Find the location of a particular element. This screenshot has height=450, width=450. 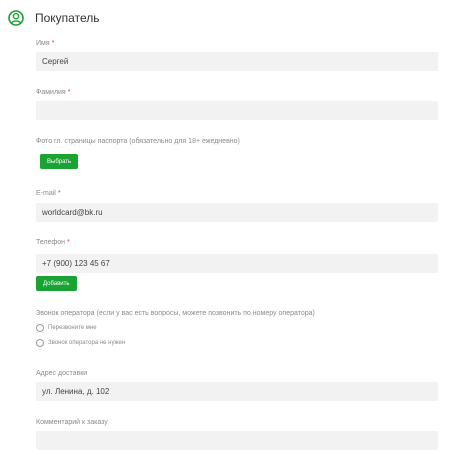

phone-value: +7 (900) 123 45 67 is located at coordinates (76, 263).